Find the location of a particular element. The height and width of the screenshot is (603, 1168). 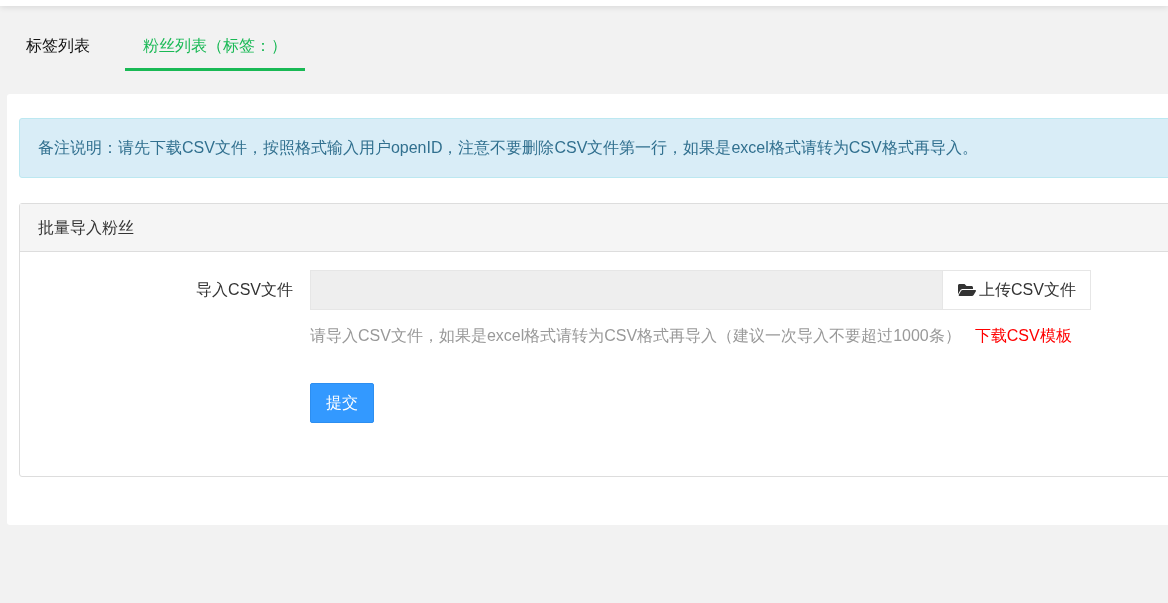

file-path-field is located at coordinates (626, 290).